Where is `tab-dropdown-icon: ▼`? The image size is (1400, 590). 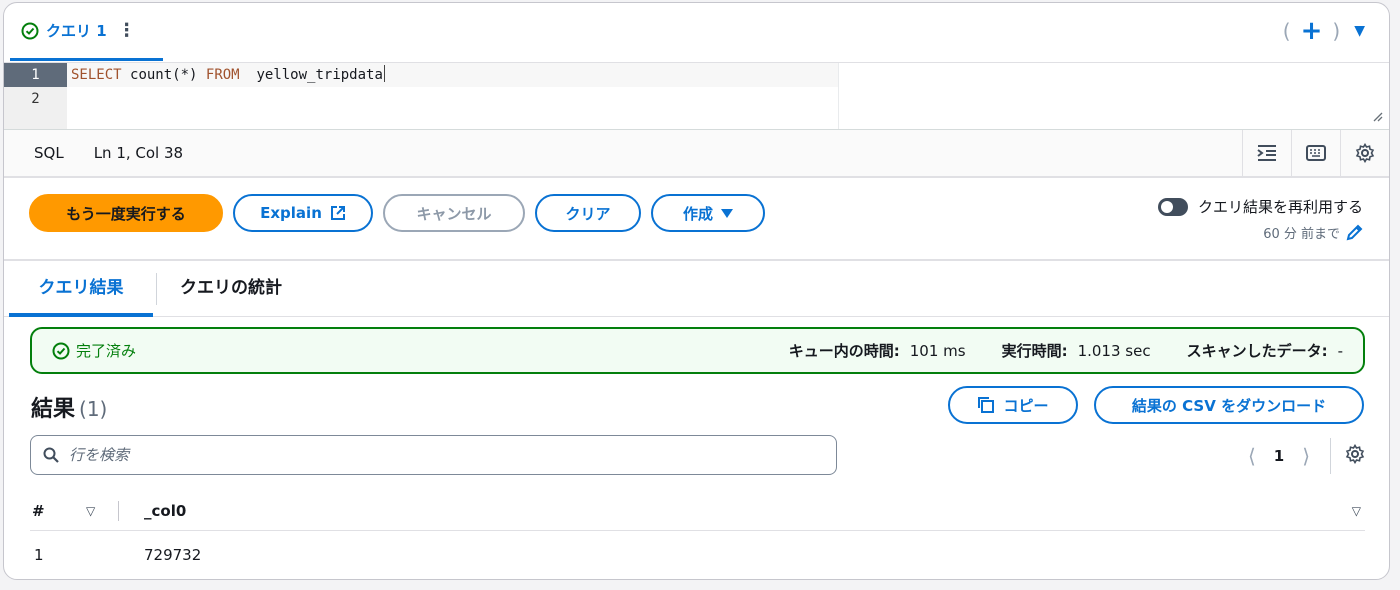
tab-dropdown-icon: ▼ is located at coordinates (1359, 31).